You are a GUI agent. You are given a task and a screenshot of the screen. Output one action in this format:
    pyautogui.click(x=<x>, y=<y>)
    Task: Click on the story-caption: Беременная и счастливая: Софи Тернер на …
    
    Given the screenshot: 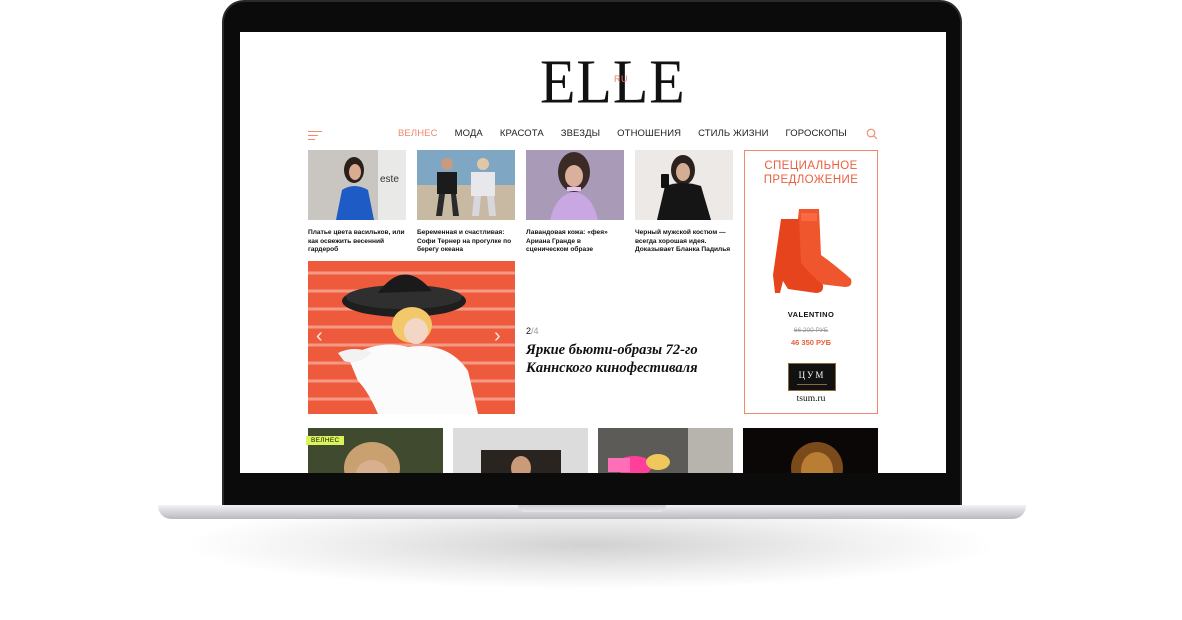 What is the action you would take?
    pyautogui.click(x=466, y=242)
    